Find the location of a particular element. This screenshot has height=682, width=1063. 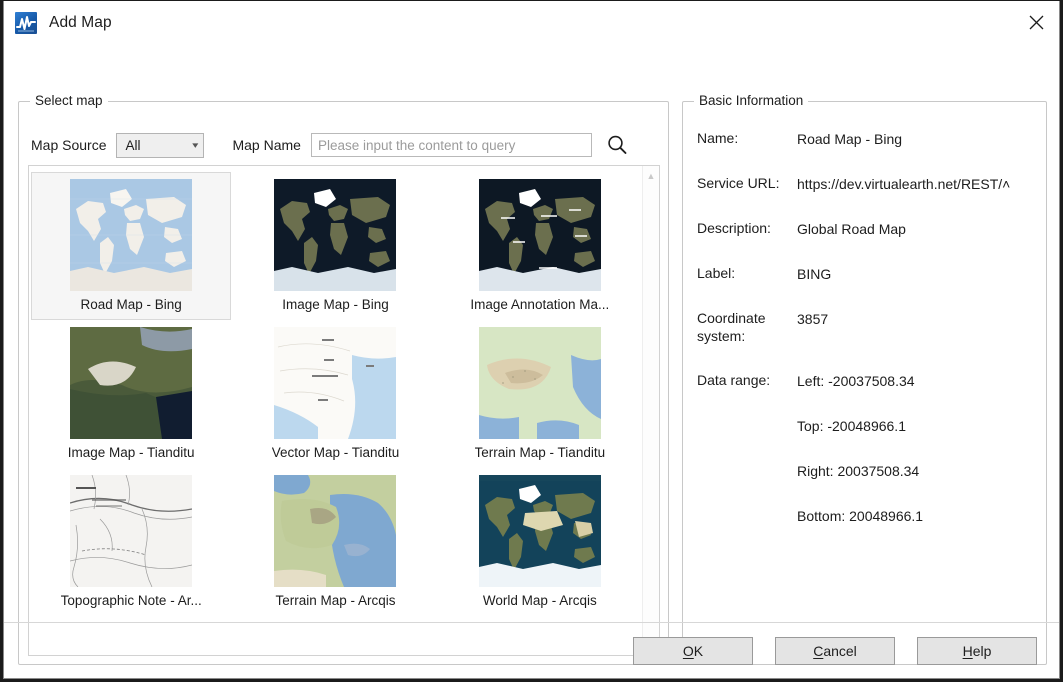

map-name-label: Map Name is located at coordinates (266, 145).